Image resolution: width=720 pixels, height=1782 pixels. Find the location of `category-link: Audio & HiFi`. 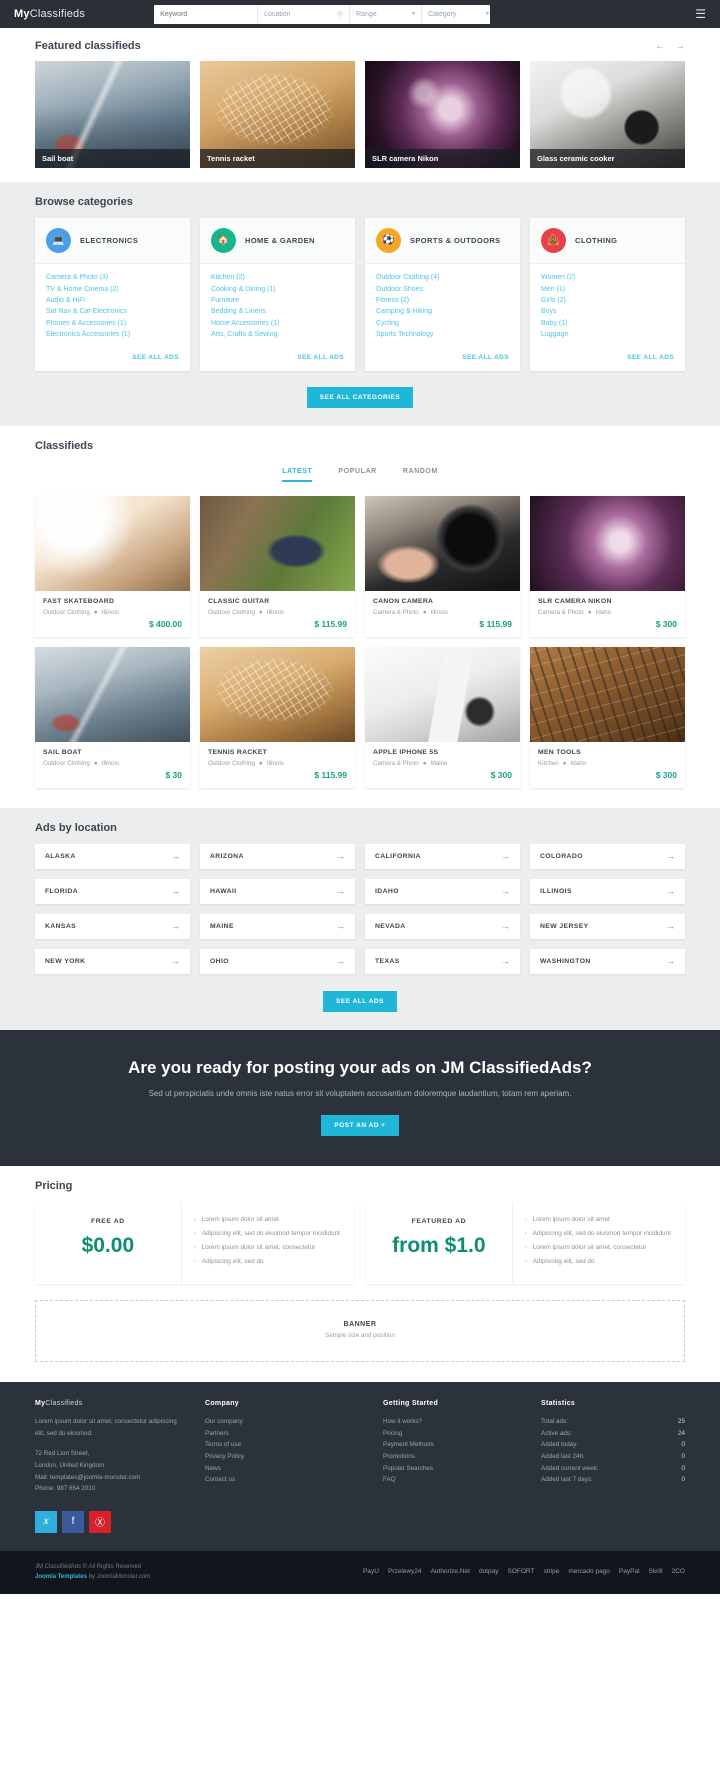

category-link: Audio & HiFi is located at coordinates (112, 300).